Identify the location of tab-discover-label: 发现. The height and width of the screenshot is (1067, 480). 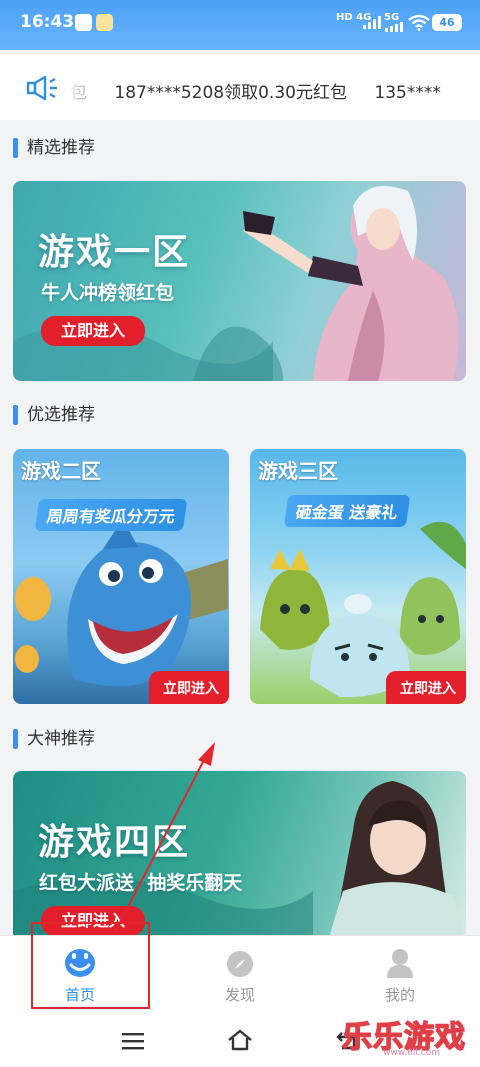
(239, 995).